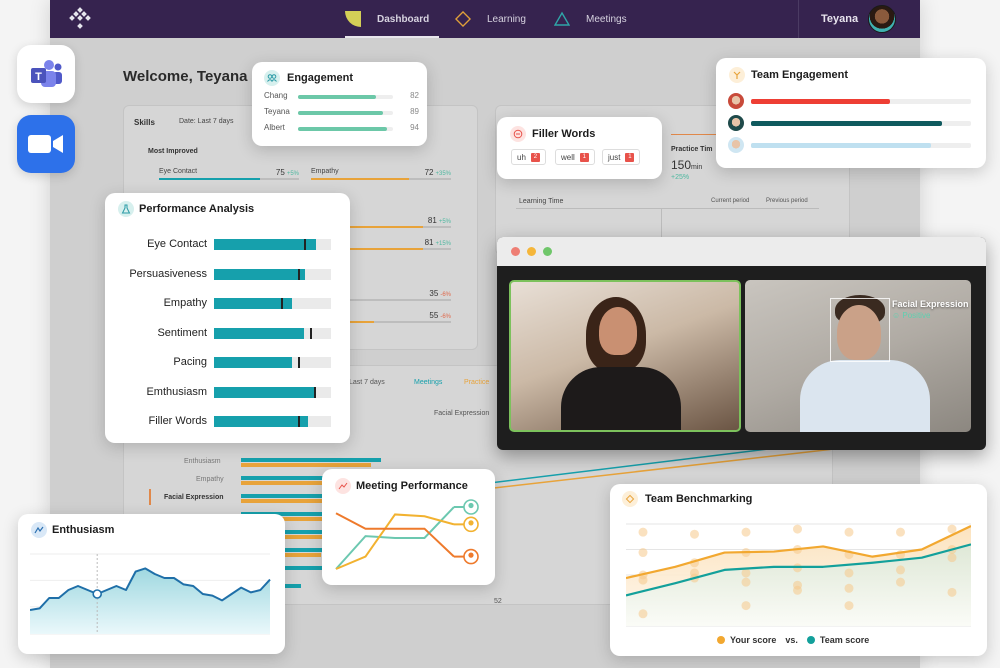 This screenshot has height=668, width=1000. I want to click on engagement-row: Chang 82, so click(341, 97).